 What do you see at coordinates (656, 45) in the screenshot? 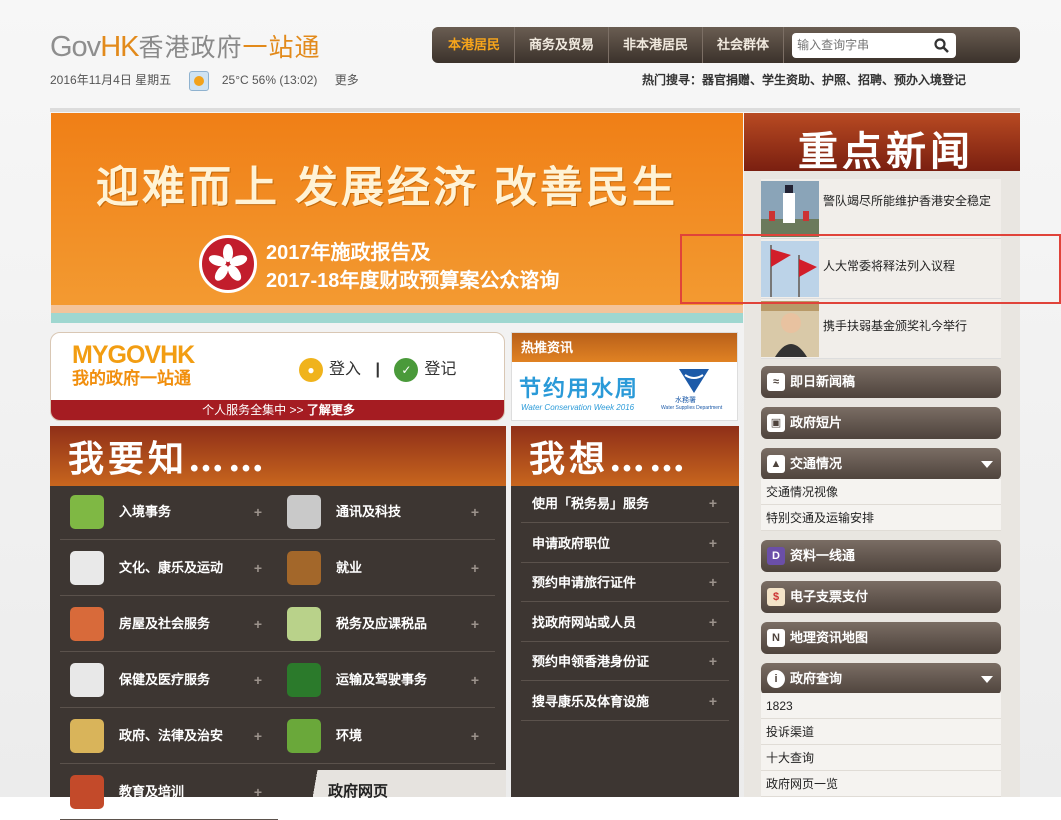
I see `tab-non-residents: 非本港居民` at bounding box center [656, 45].